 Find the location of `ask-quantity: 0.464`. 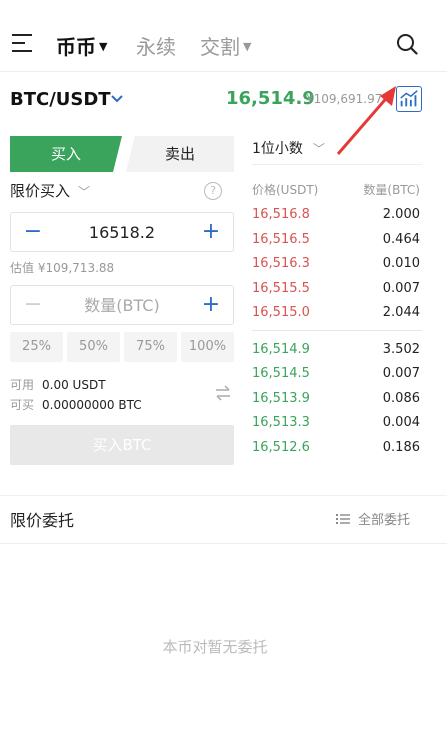

ask-quantity: 0.464 is located at coordinates (401, 239).